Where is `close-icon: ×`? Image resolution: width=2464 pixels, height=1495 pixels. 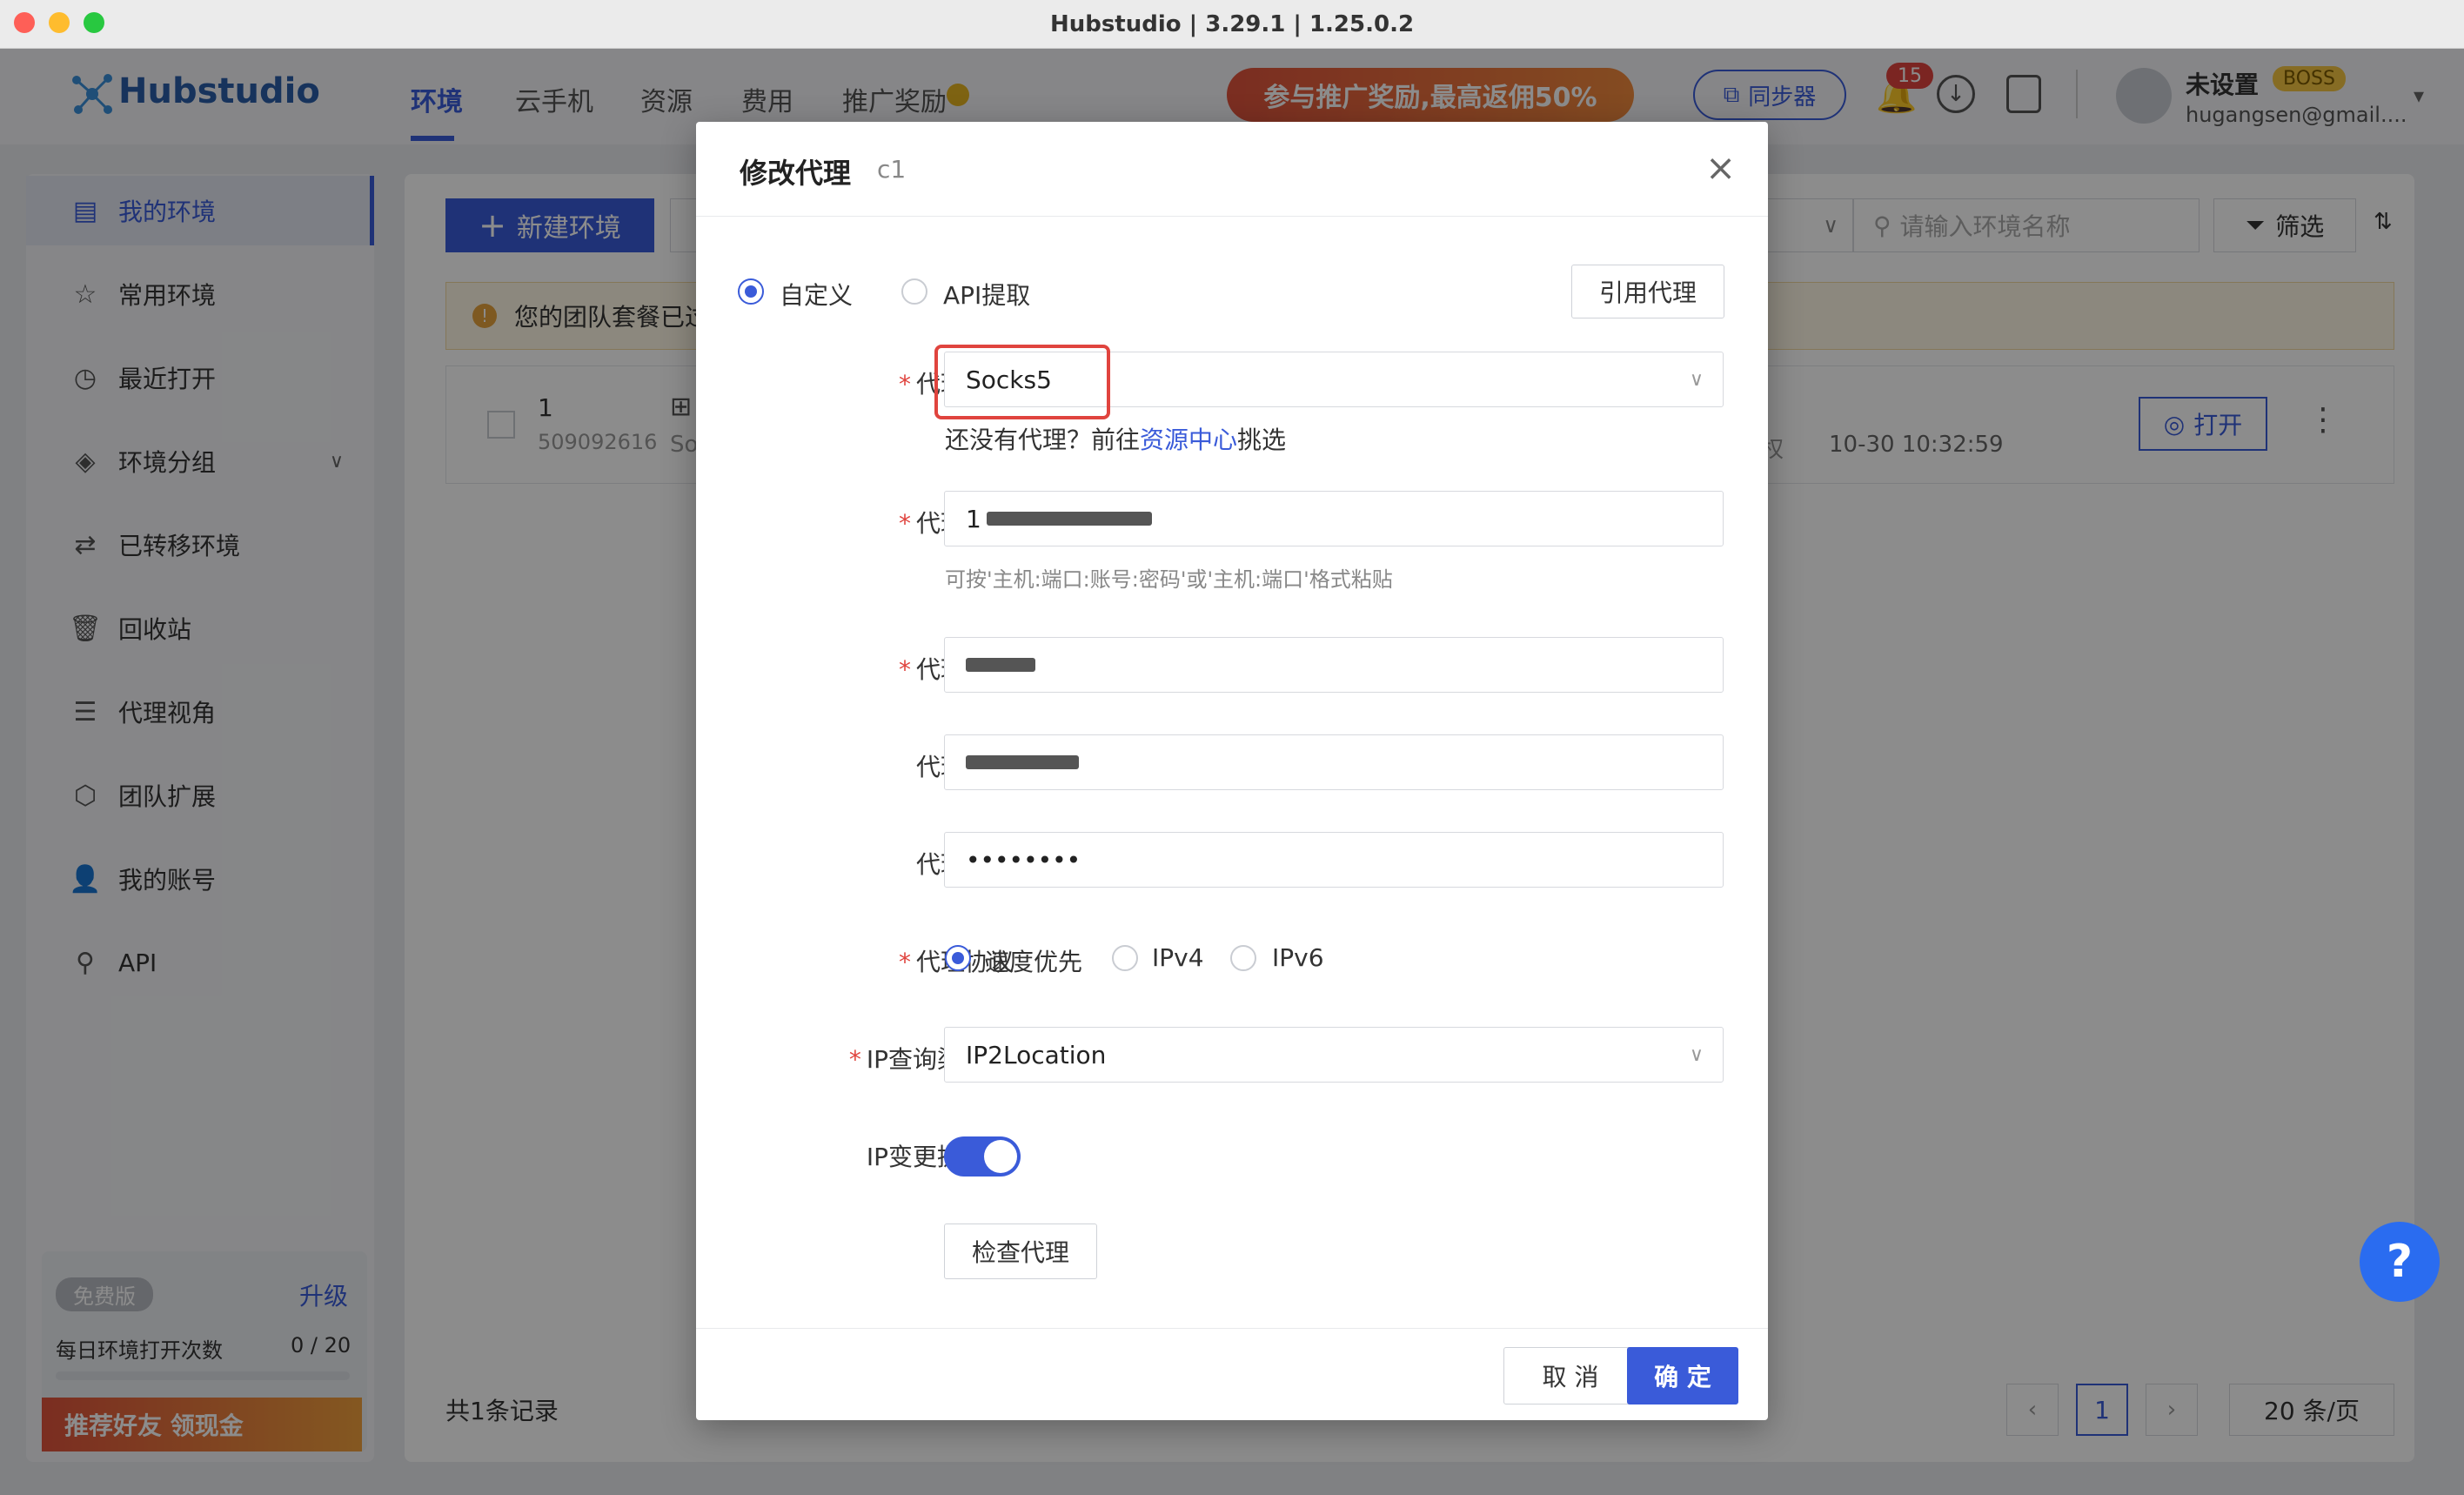 close-icon: × is located at coordinates (1720, 167).